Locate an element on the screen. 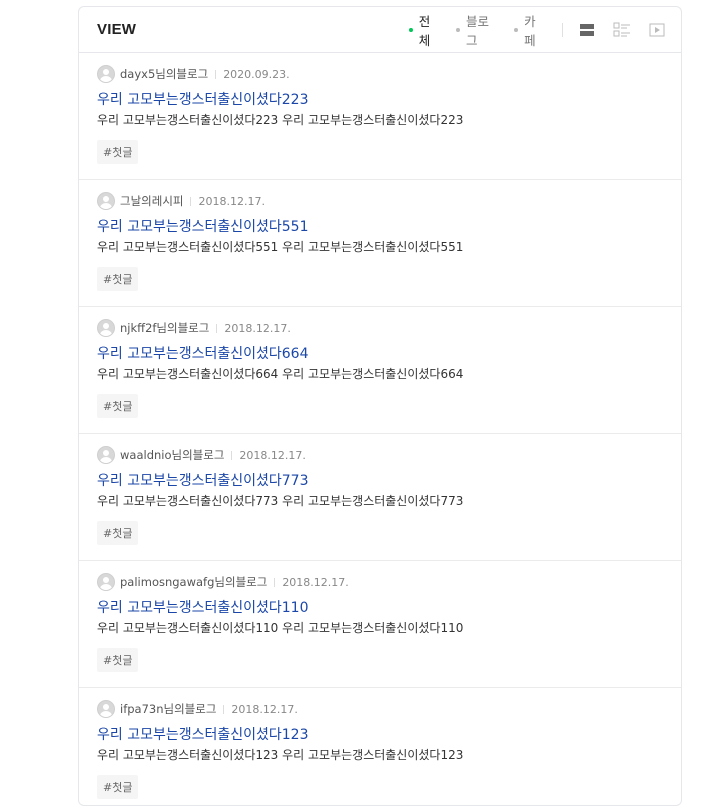  view-title: VIEW is located at coordinates (117, 29).